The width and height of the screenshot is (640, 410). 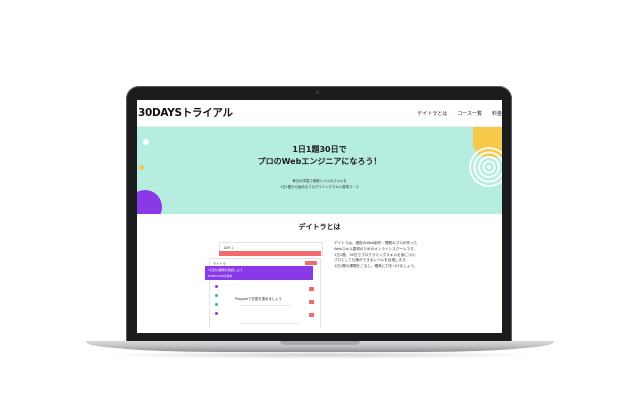 I want to click on mockup-window-title: DAY 1, so click(x=229, y=248).